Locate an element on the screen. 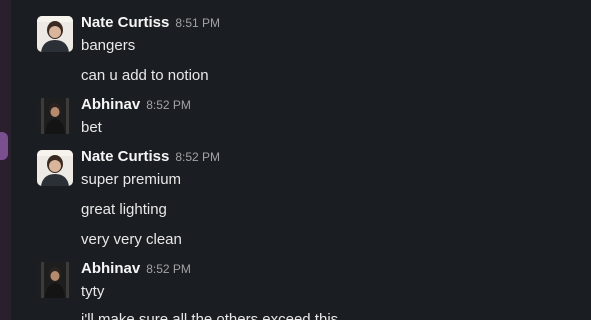 Image resolution: width=591 pixels, height=320 pixels. workspace-sidebar is located at coordinates (5, 160).